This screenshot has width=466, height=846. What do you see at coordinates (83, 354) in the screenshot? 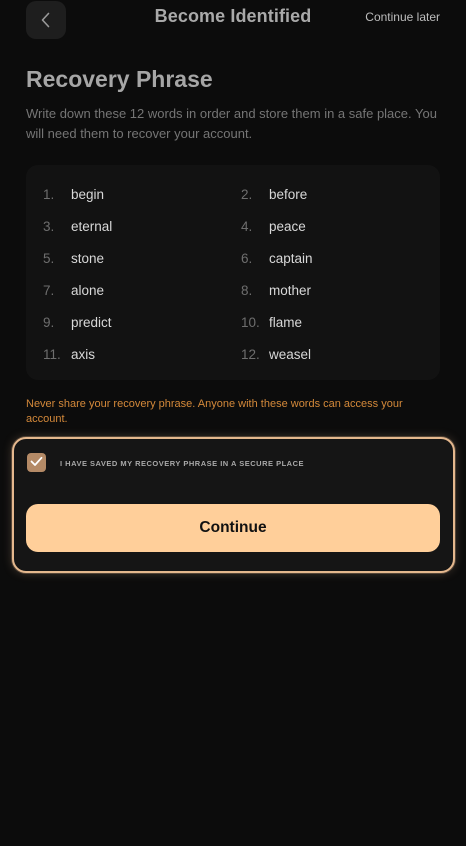
I see `phrase-word: axis` at bounding box center [83, 354].